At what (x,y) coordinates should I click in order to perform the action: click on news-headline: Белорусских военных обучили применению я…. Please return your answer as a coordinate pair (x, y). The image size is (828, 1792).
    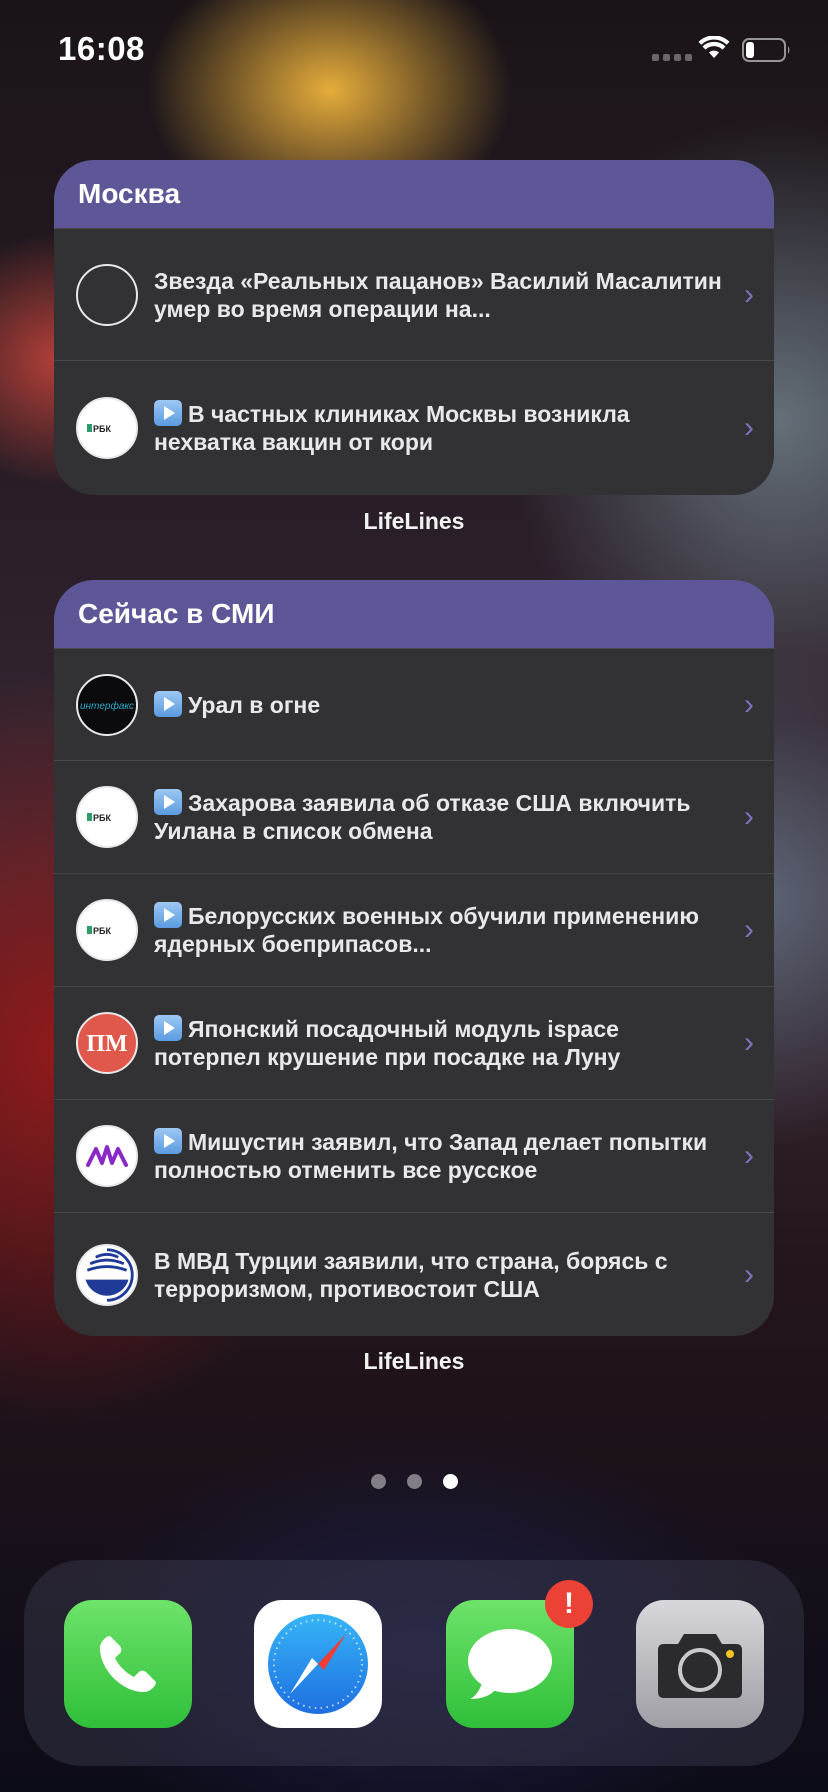
    Looking at the image, I should click on (426, 929).